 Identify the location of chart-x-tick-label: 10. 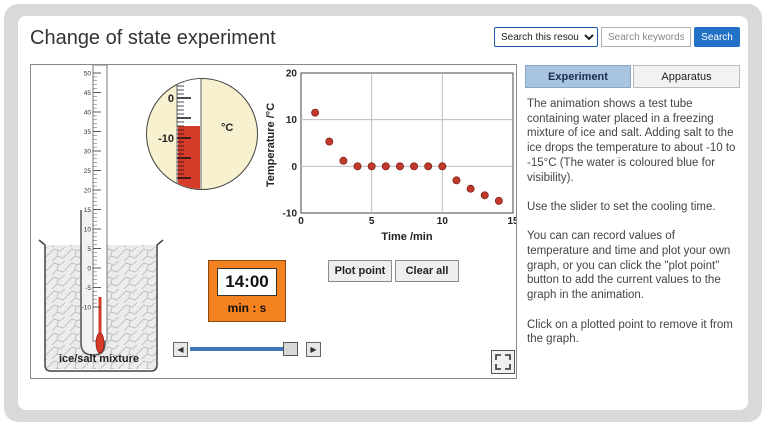
(443, 221).